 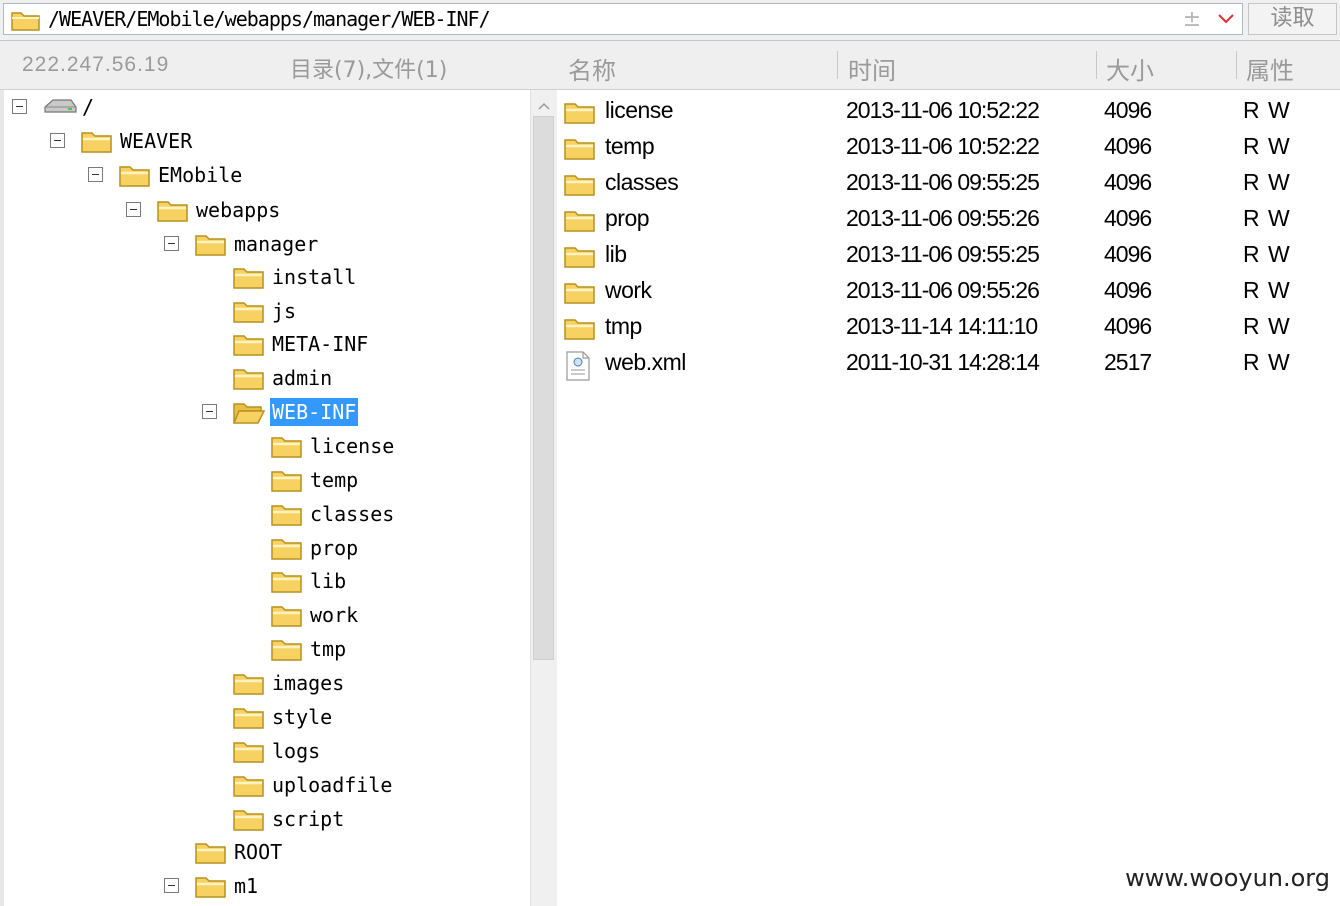 I want to click on tree-node: tmp, so click(x=376, y=650).